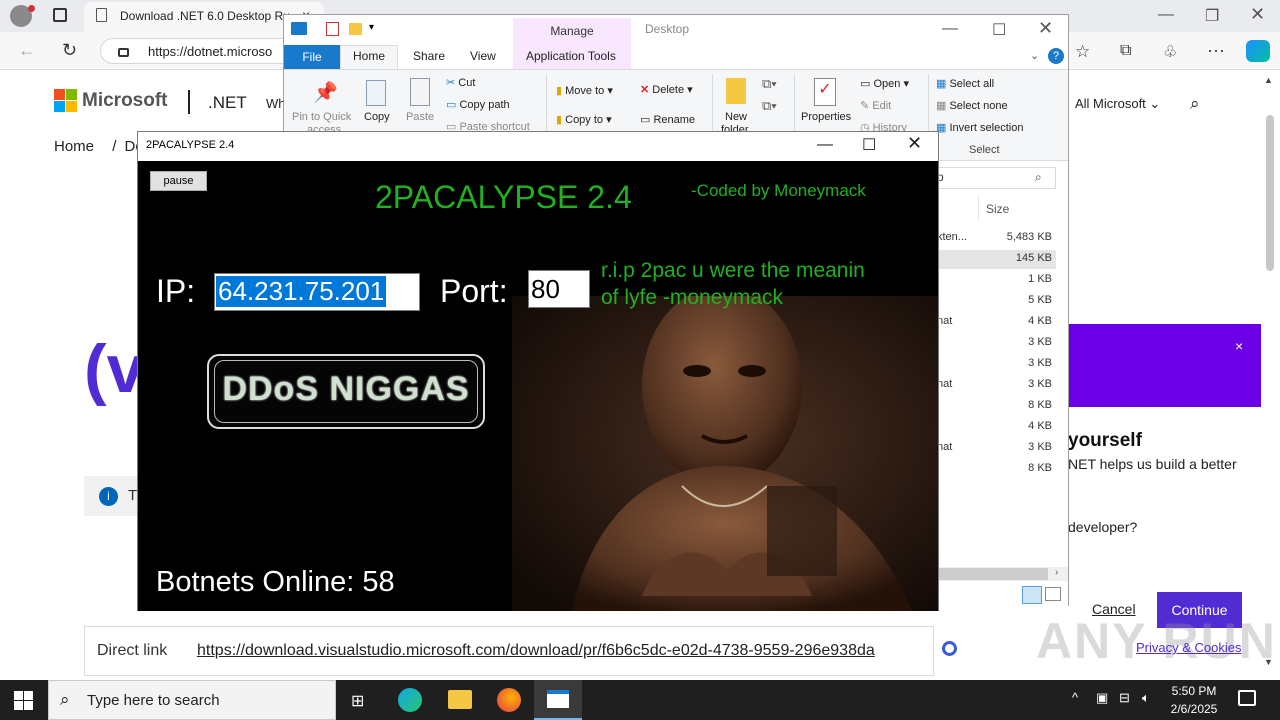 The image size is (1280, 720). What do you see at coordinates (1258, 51) in the screenshot?
I see `copilot-icon` at bounding box center [1258, 51].